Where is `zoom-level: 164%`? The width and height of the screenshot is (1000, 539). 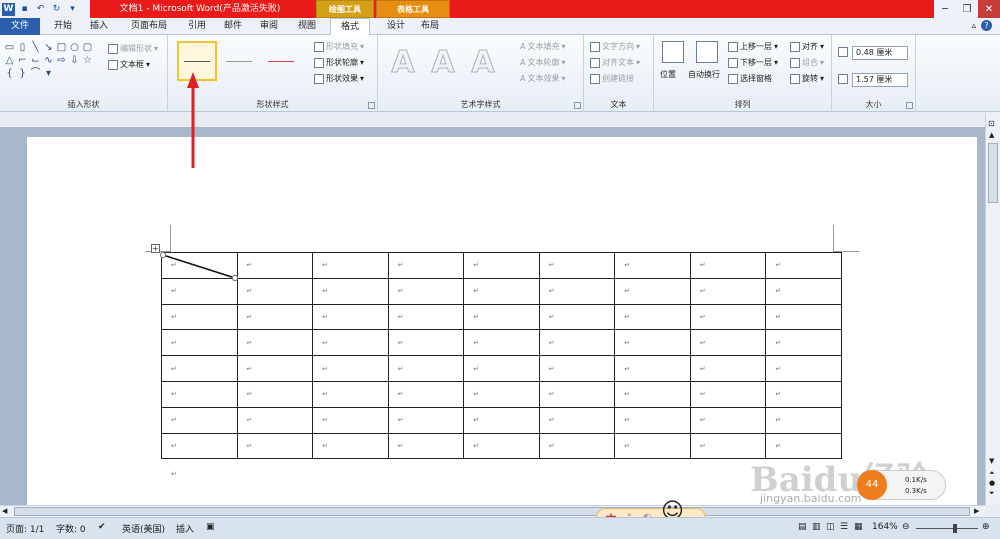
zoom-level: 164% is located at coordinates (885, 527).